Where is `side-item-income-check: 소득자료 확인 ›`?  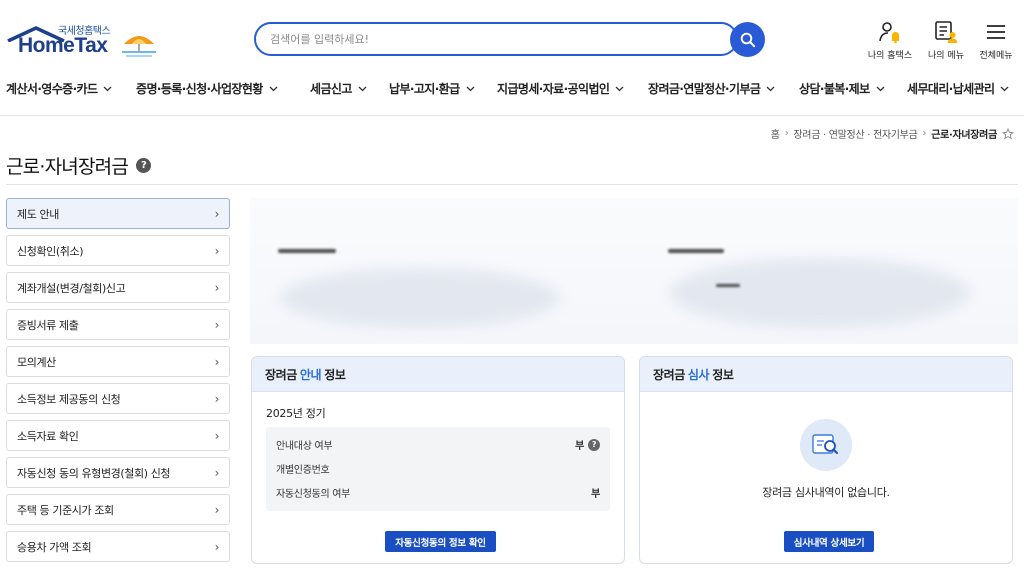 side-item-income-check: 소득자료 확인 › is located at coordinates (118, 435).